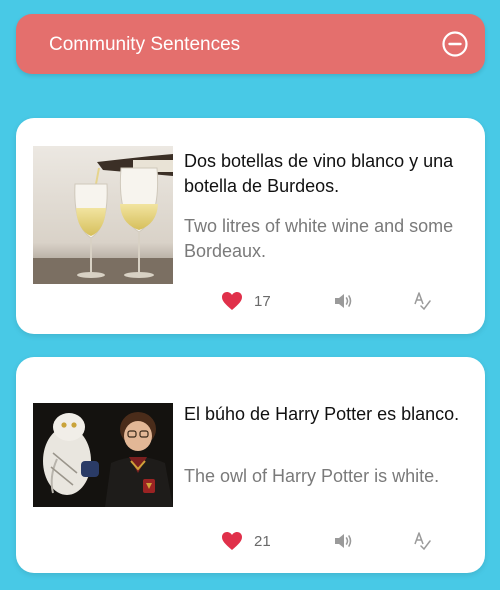 This screenshot has height=590, width=500. What do you see at coordinates (103, 455) in the screenshot?
I see `harry-potter-owl-photo` at bounding box center [103, 455].